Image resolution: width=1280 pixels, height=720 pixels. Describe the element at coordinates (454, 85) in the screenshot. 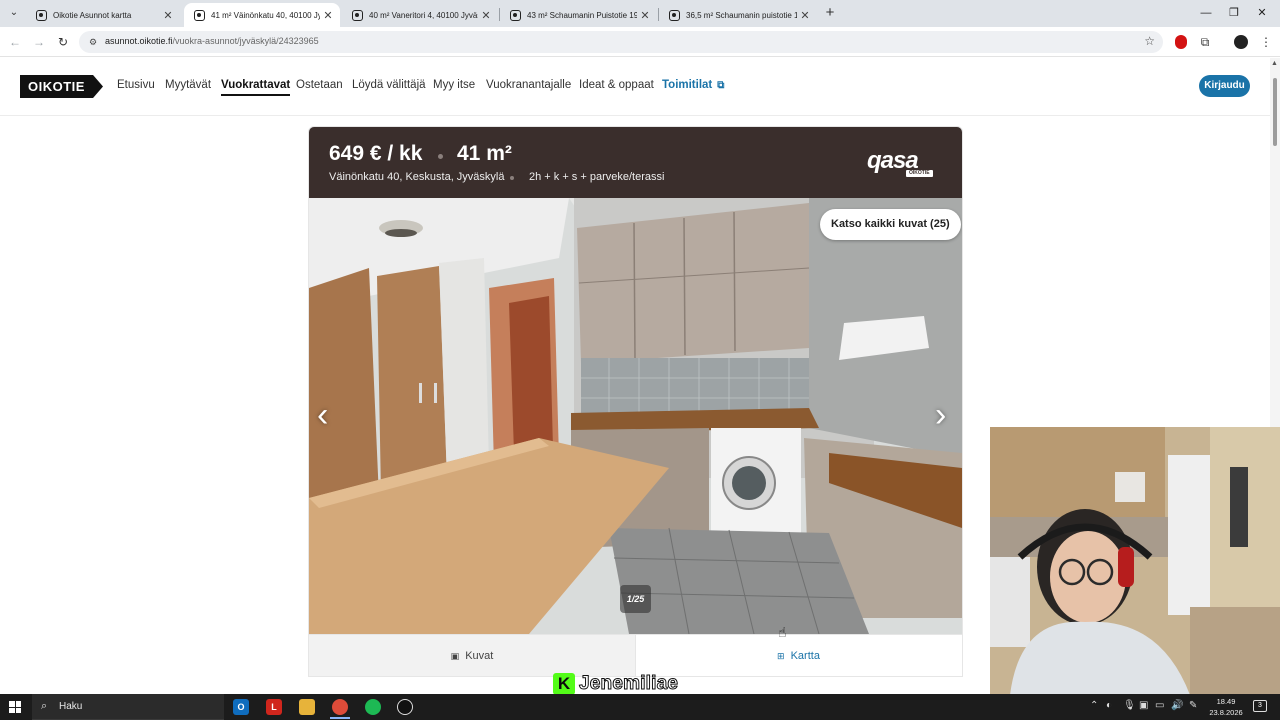

I see `nav-myy-itse: Myy itse` at that location.